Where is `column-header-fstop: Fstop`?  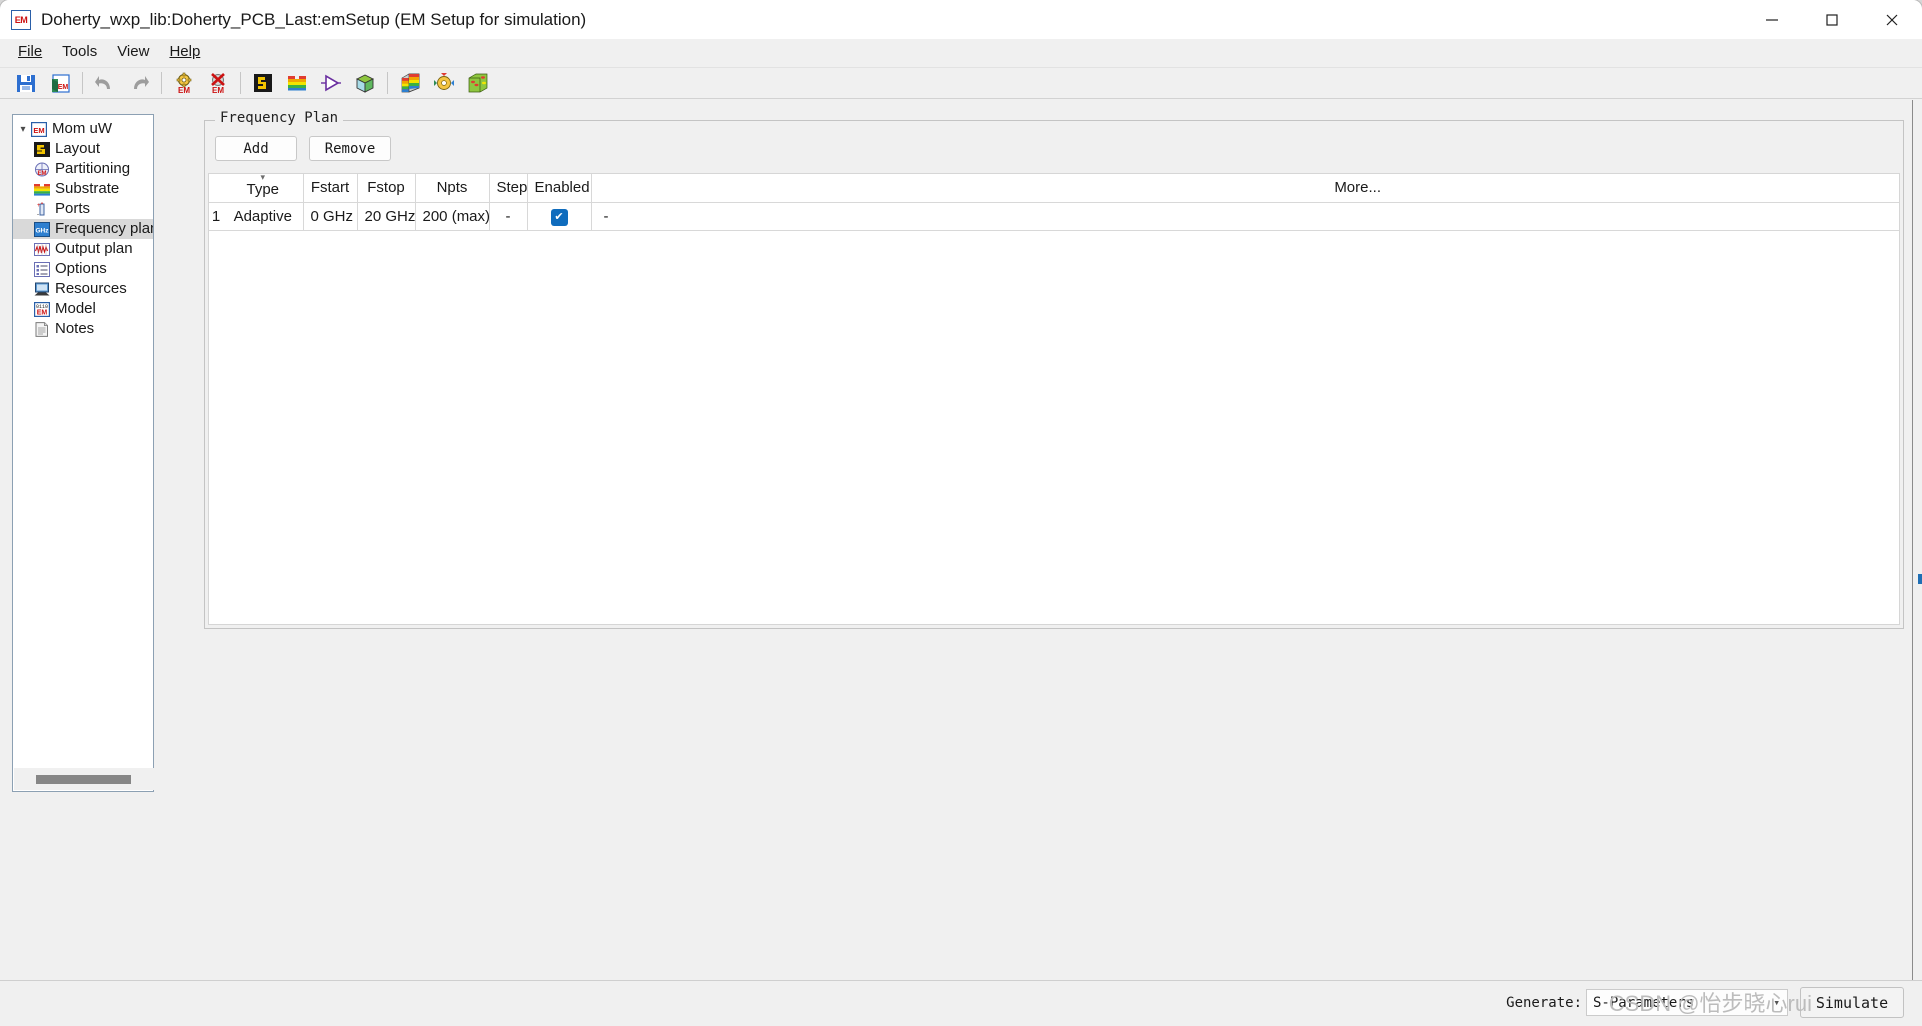 column-header-fstop: Fstop is located at coordinates (386, 188).